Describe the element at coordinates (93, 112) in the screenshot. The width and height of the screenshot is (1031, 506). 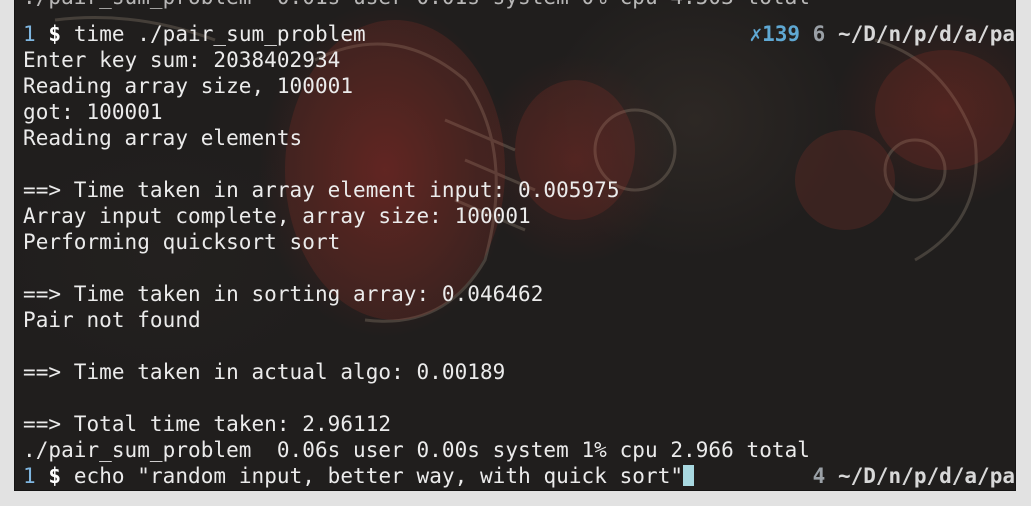
I see `output-line: got: 100001` at that location.